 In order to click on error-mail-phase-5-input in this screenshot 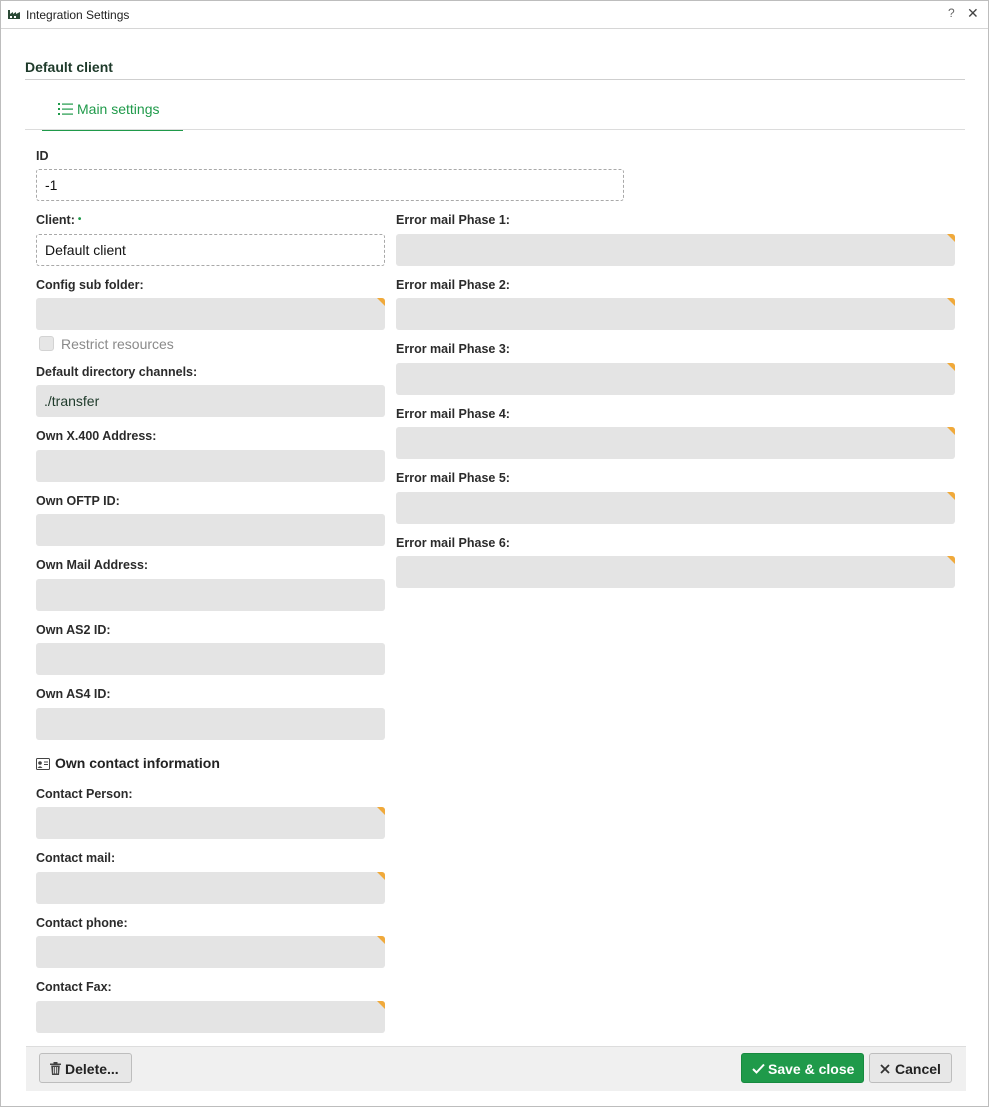, I will do `click(675, 508)`.